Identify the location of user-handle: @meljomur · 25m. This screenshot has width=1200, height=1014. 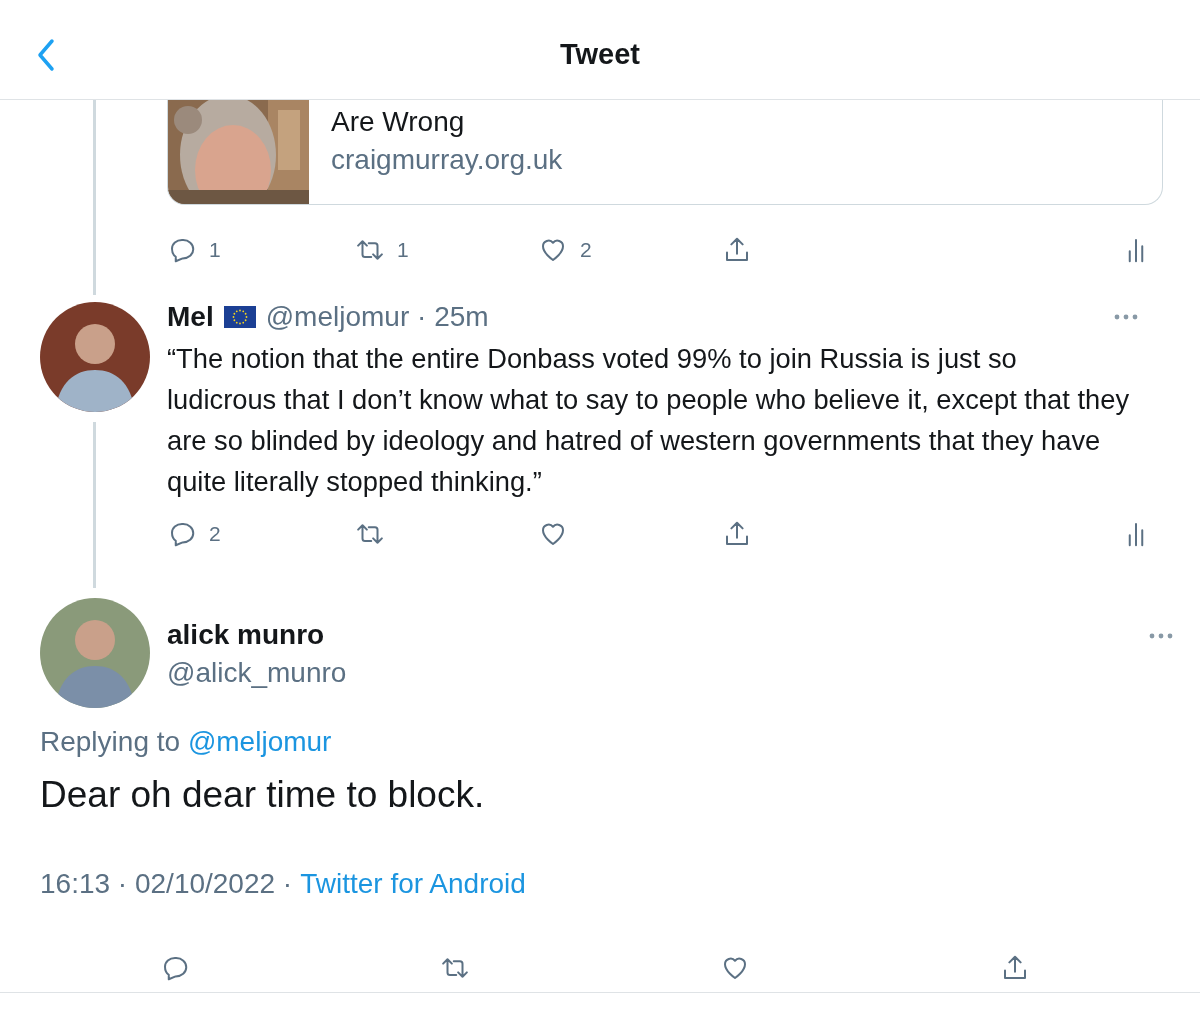
(377, 317).